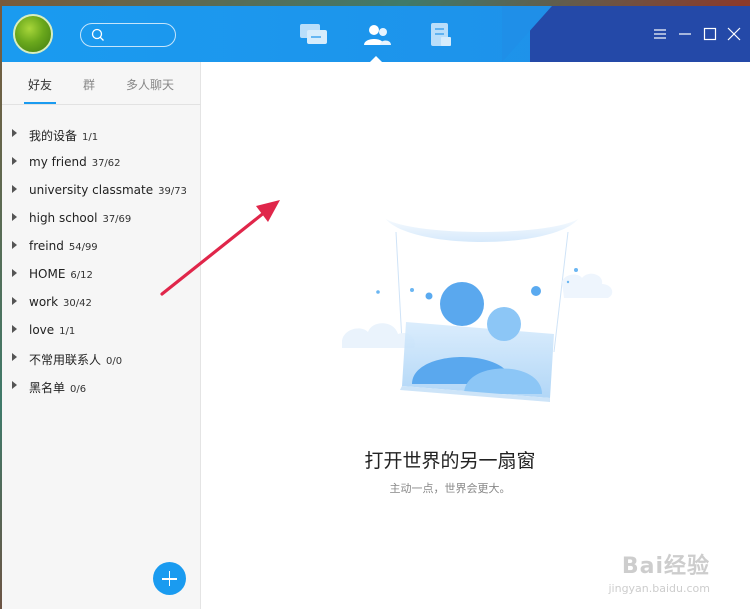  I want to click on group-name: 不常用联系人, so click(65, 360).